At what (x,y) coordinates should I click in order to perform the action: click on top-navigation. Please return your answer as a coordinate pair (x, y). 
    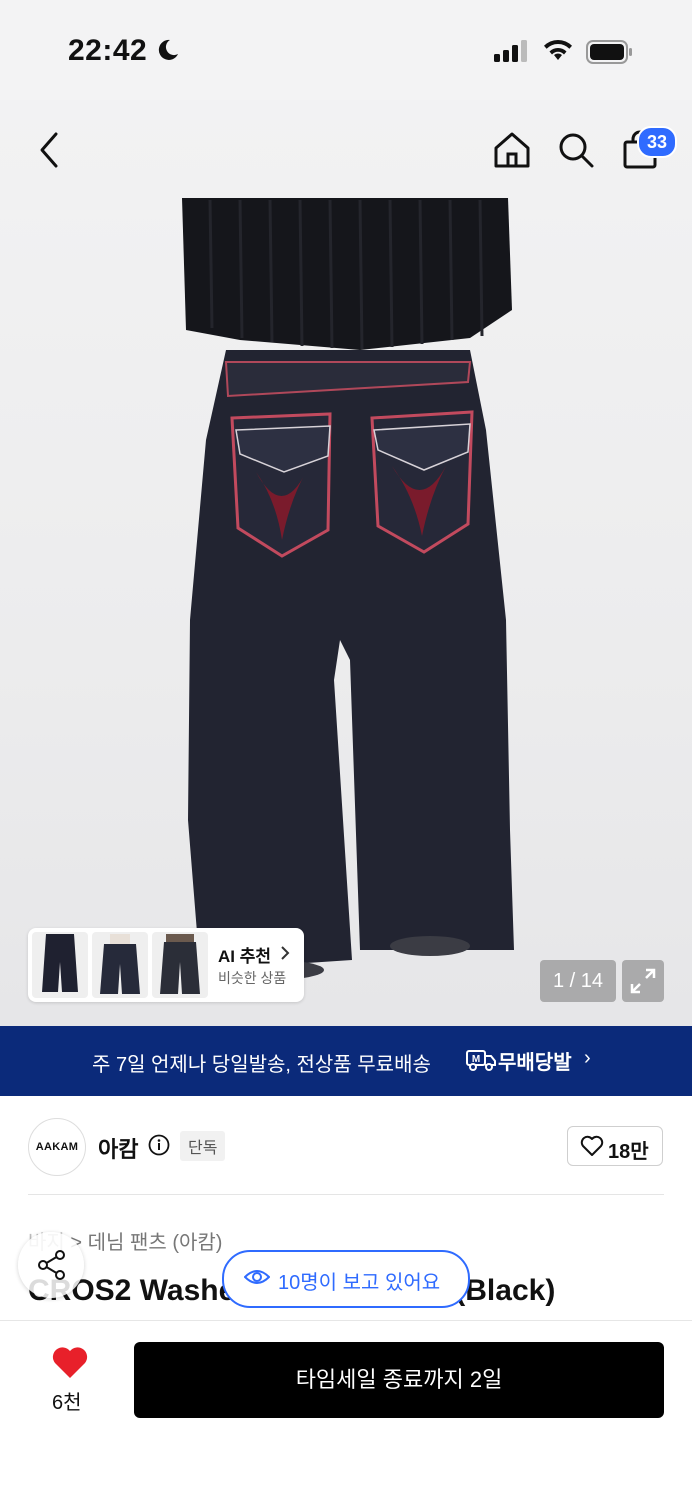
    Looking at the image, I should click on (346, 150).